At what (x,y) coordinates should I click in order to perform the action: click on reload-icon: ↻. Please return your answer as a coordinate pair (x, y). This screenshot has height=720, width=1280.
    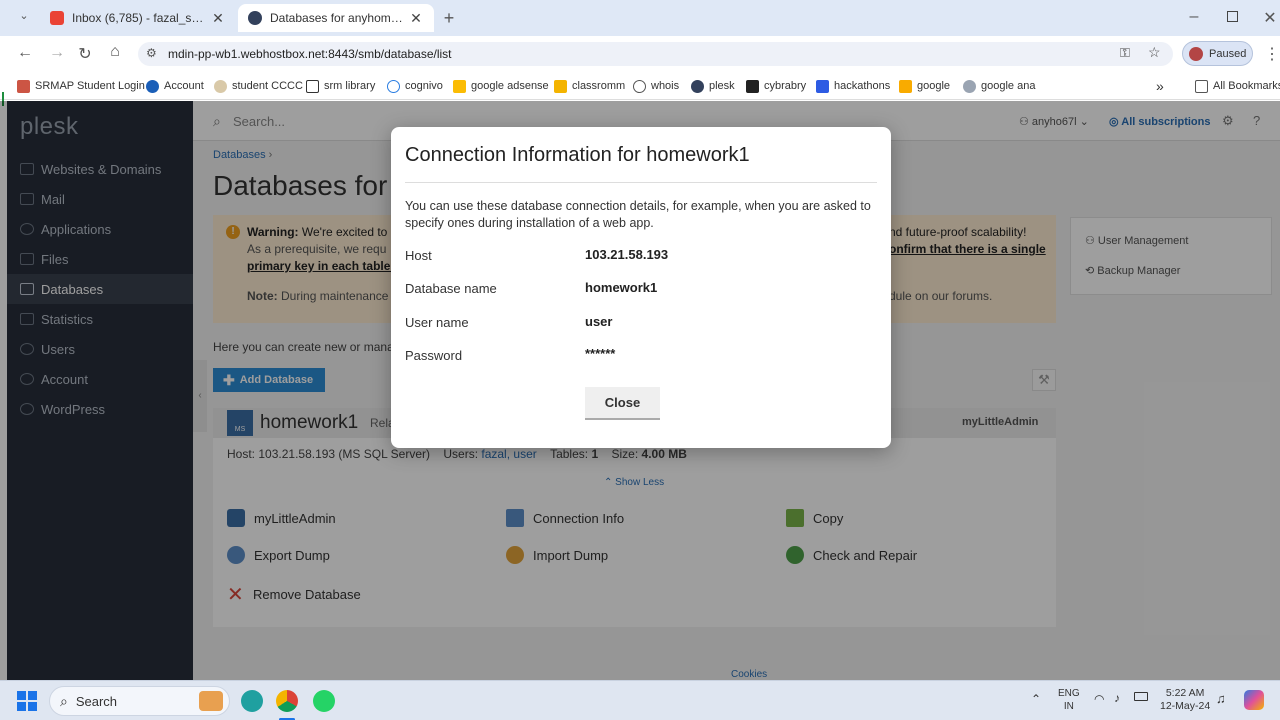
    Looking at the image, I should click on (85, 54).